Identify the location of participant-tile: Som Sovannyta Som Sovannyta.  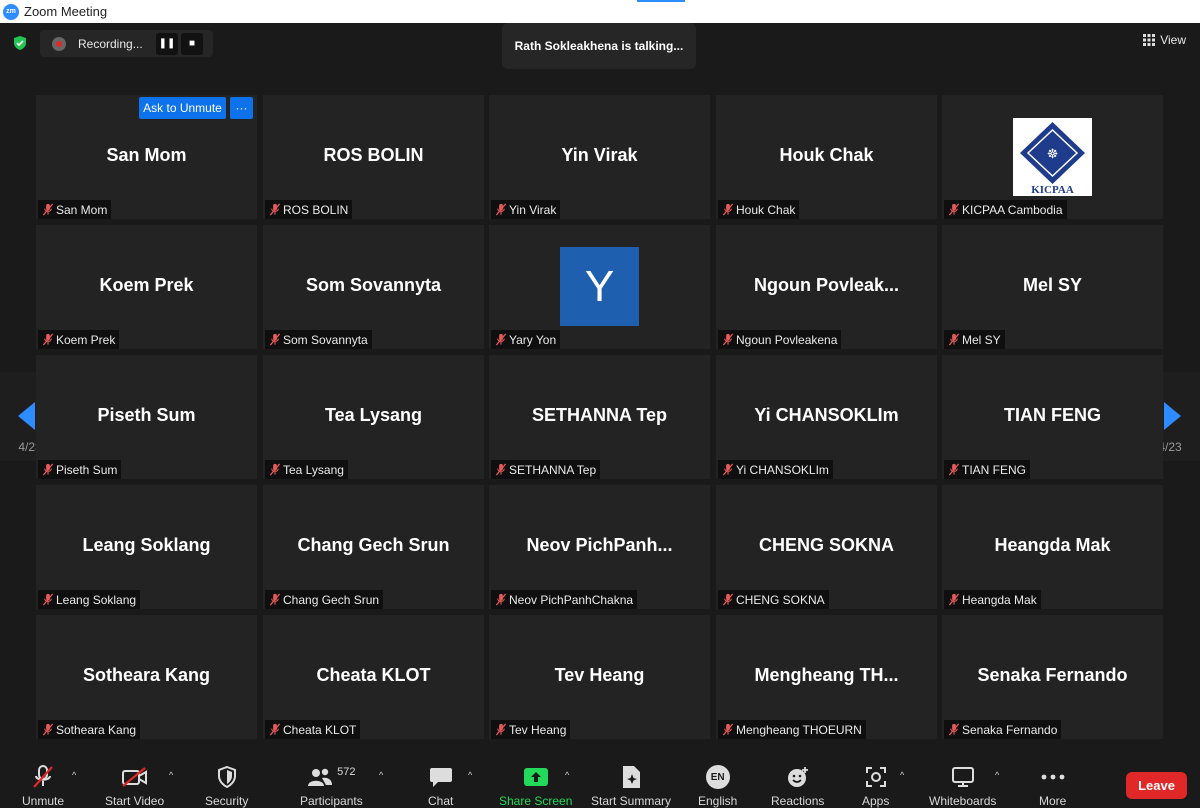
(373, 287).